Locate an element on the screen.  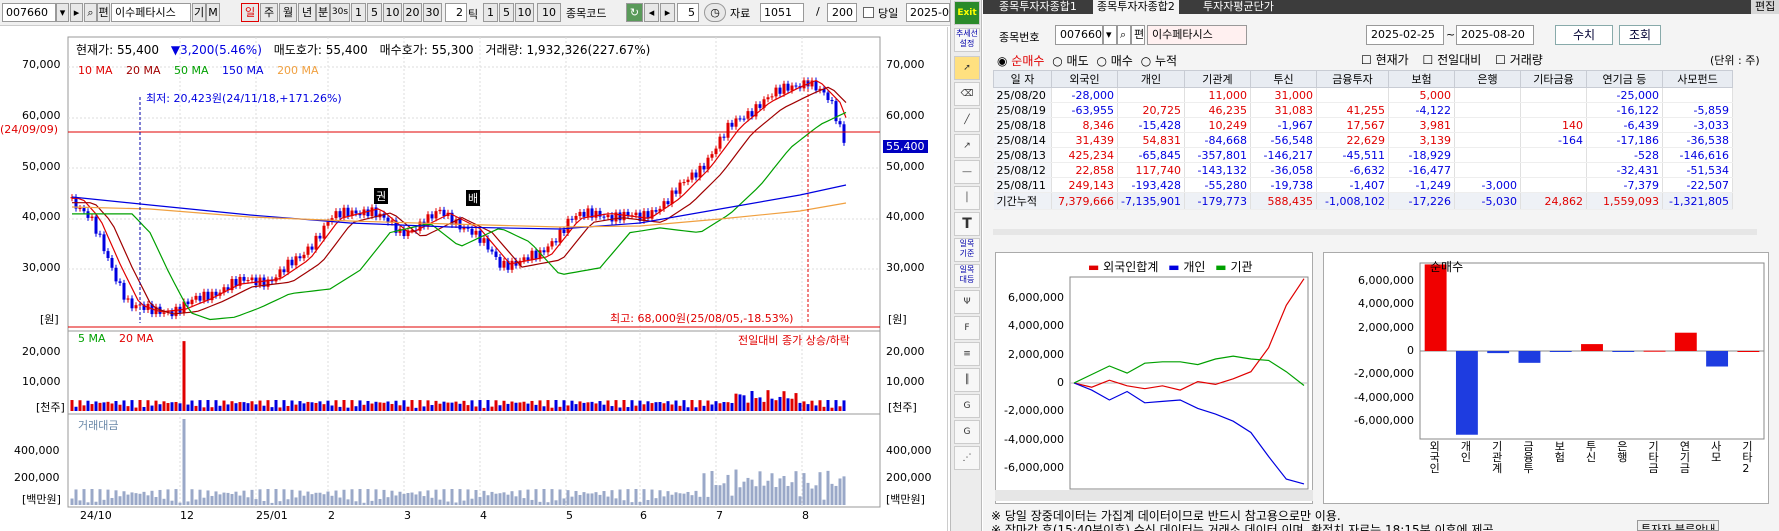
table-cell: -36,538 is located at coordinates (1697, 140).